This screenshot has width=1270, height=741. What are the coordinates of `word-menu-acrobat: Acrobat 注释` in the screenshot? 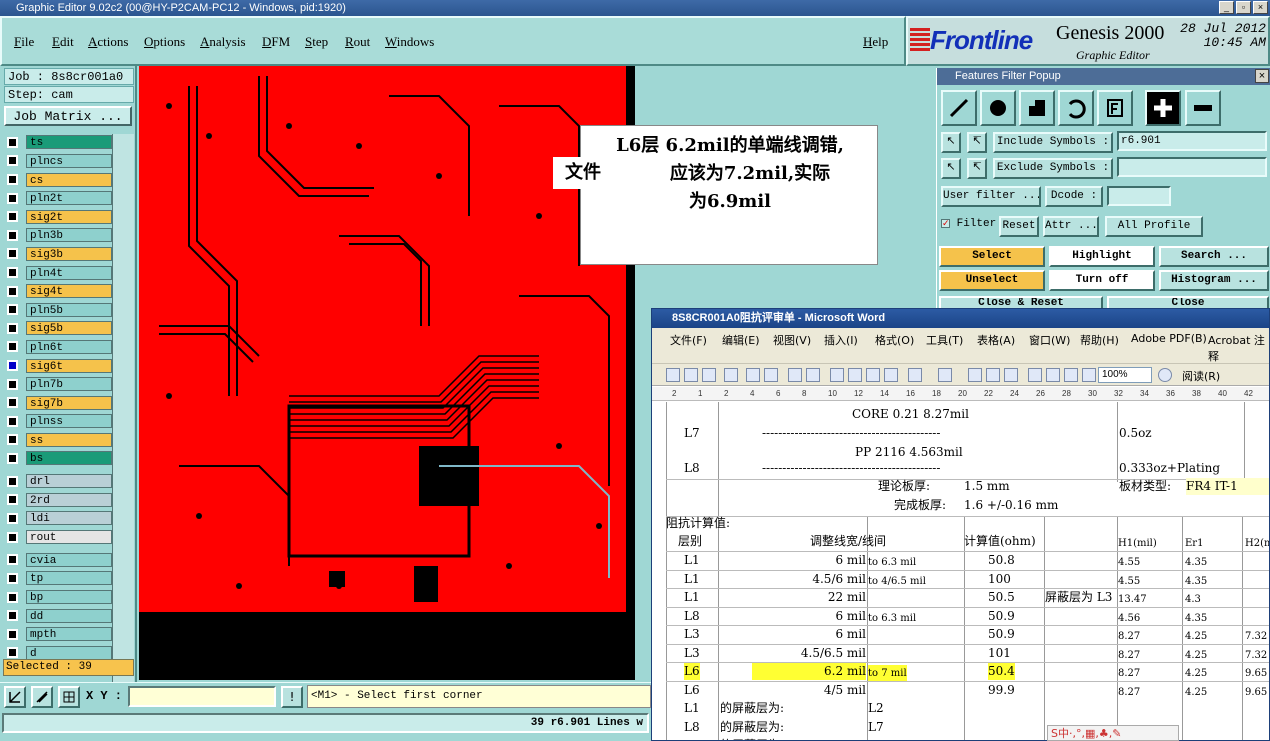 It's located at (1238, 348).